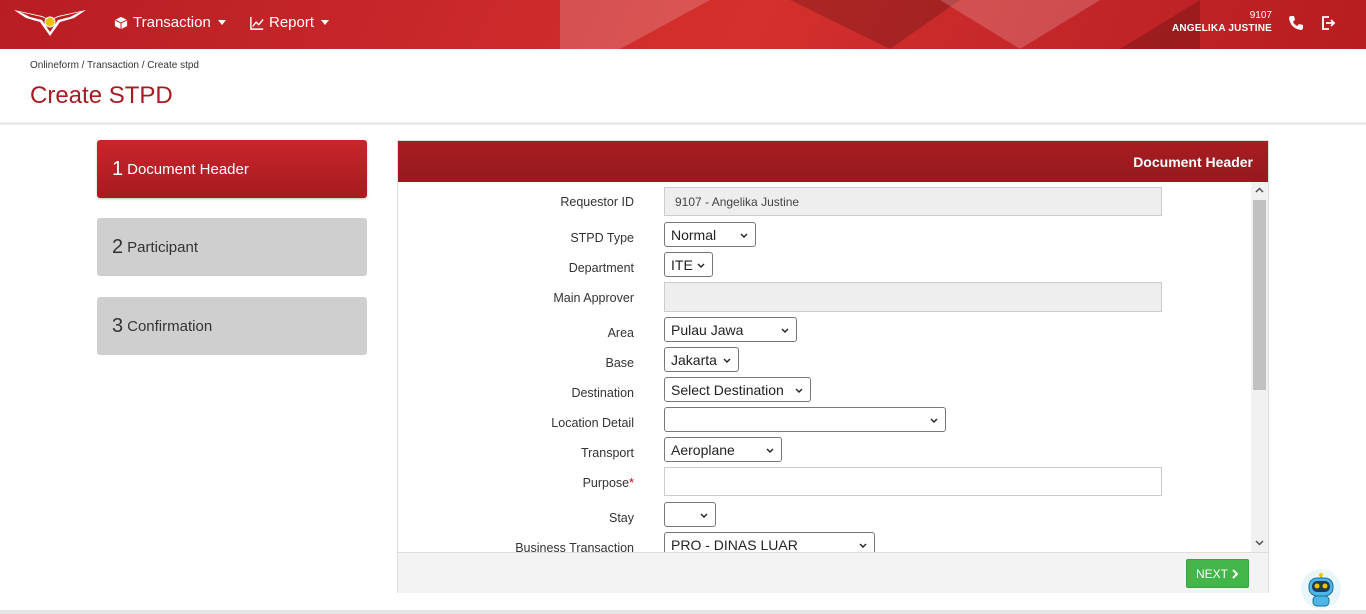 Image resolution: width=1366 pixels, height=614 pixels. I want to click on transport-value: Aeroplane, so click(703, 449).